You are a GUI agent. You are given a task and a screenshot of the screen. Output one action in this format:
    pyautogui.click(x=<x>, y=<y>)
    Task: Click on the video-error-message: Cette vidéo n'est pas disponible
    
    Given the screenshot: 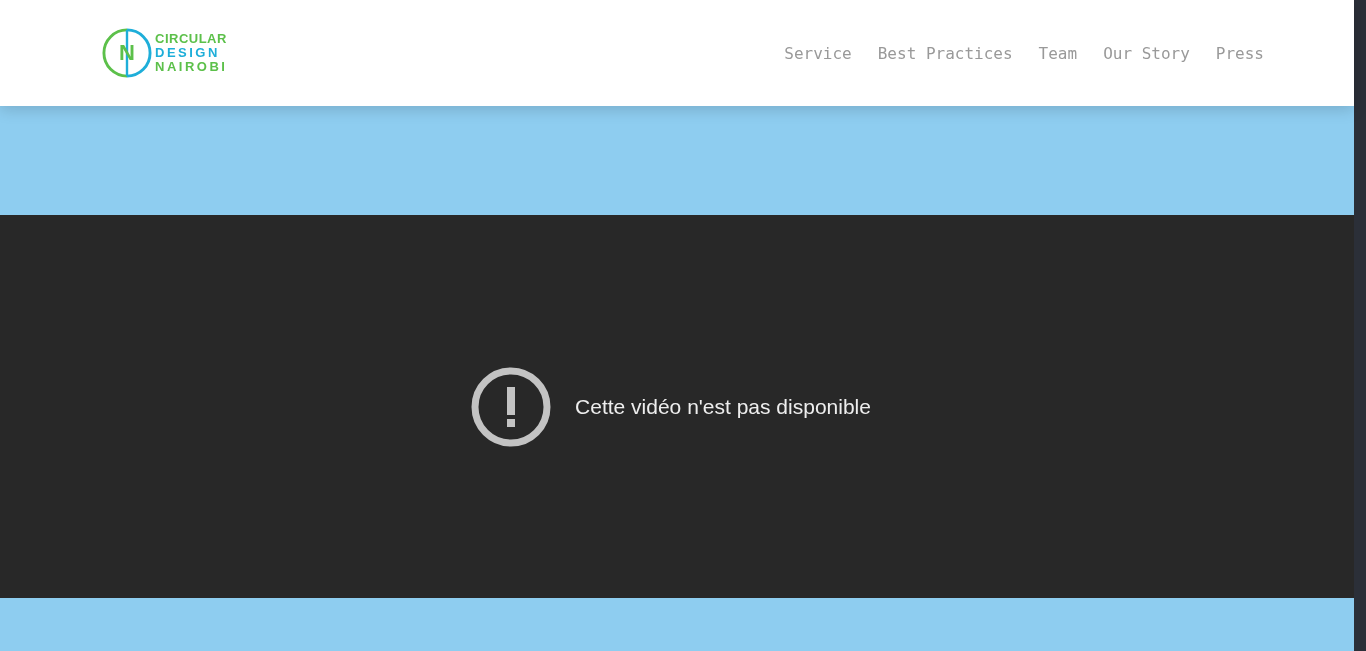 What is the action you would take?
    pyautogui.click(x=723, y=406)
    